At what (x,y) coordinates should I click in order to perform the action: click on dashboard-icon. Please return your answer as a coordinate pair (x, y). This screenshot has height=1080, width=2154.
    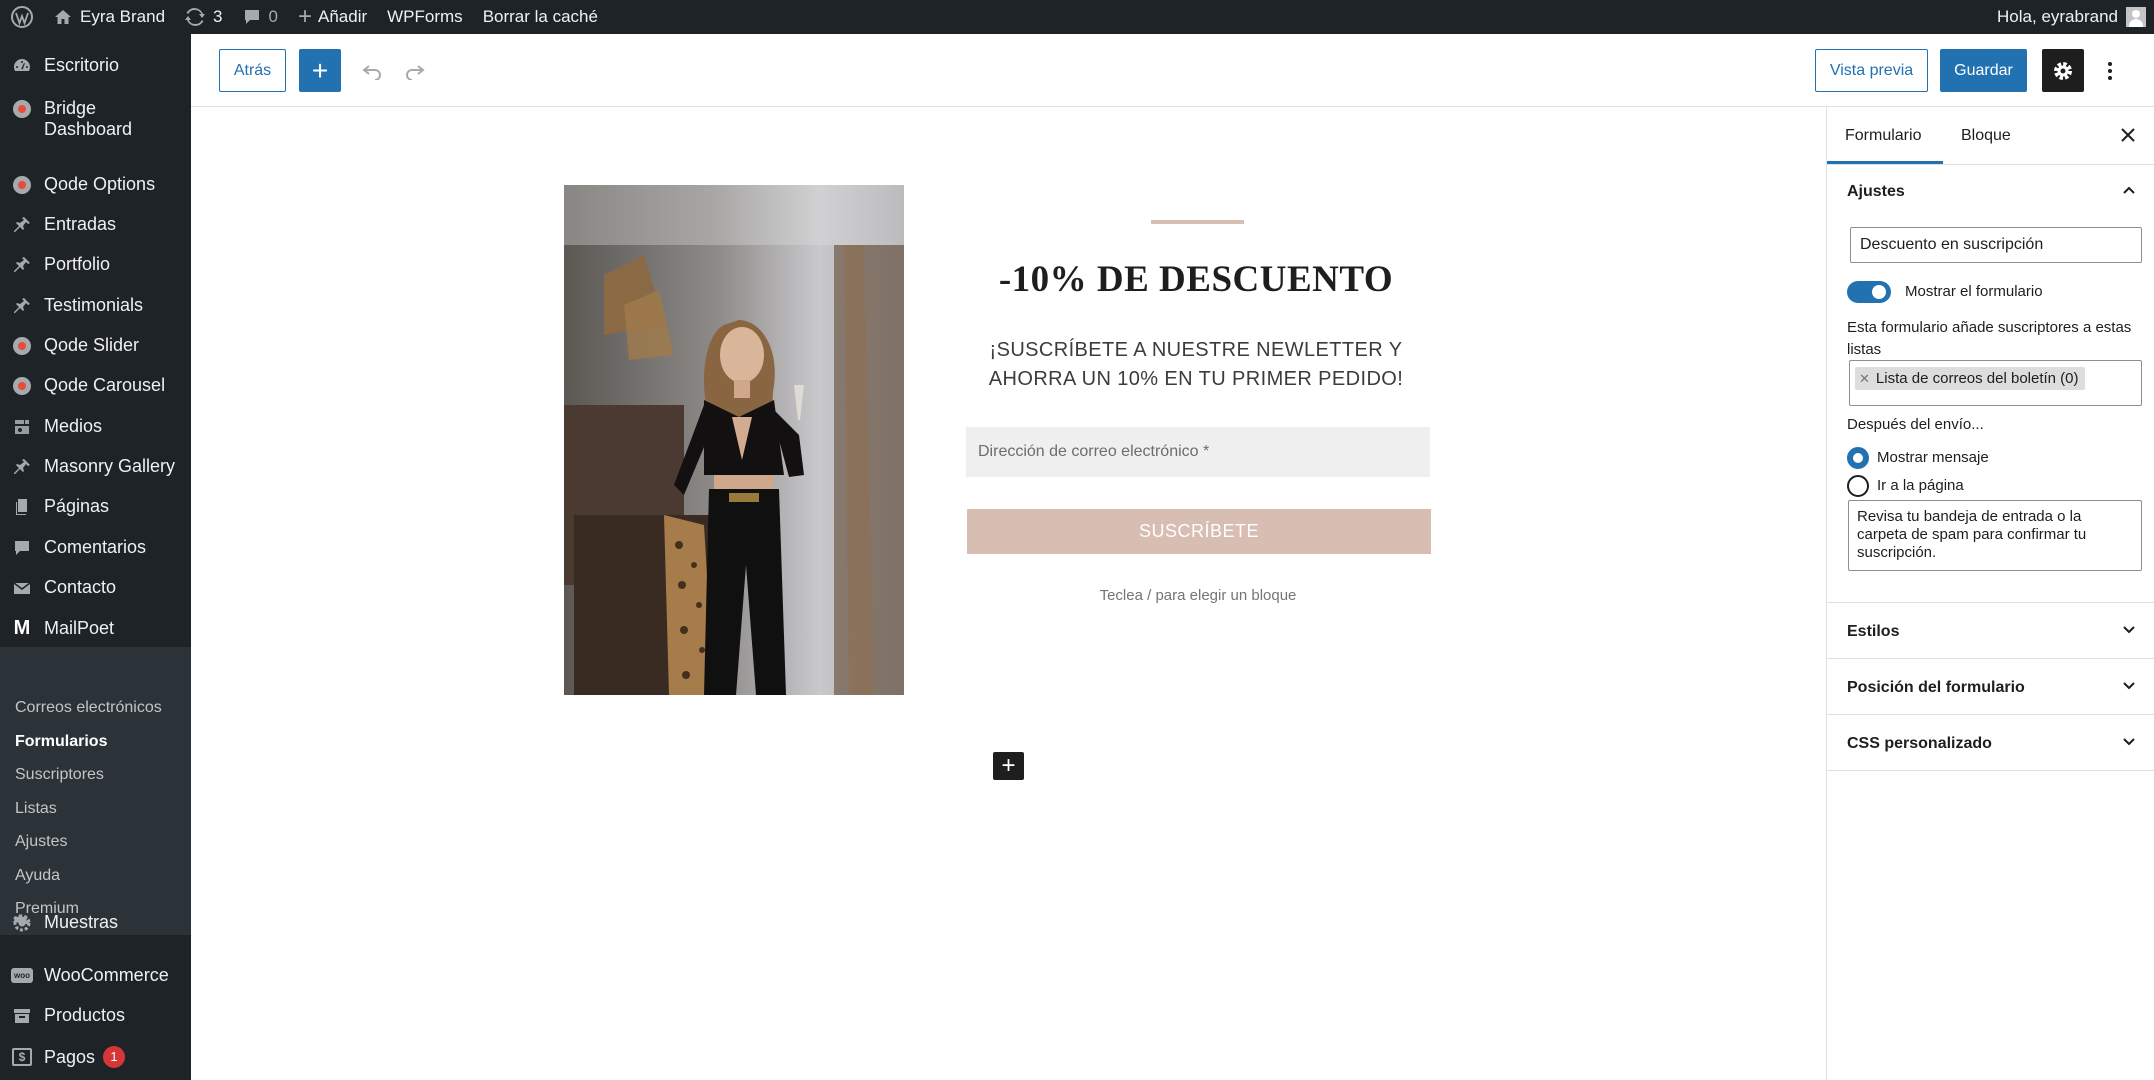
    Looking at the image, I should click on (22, 66).